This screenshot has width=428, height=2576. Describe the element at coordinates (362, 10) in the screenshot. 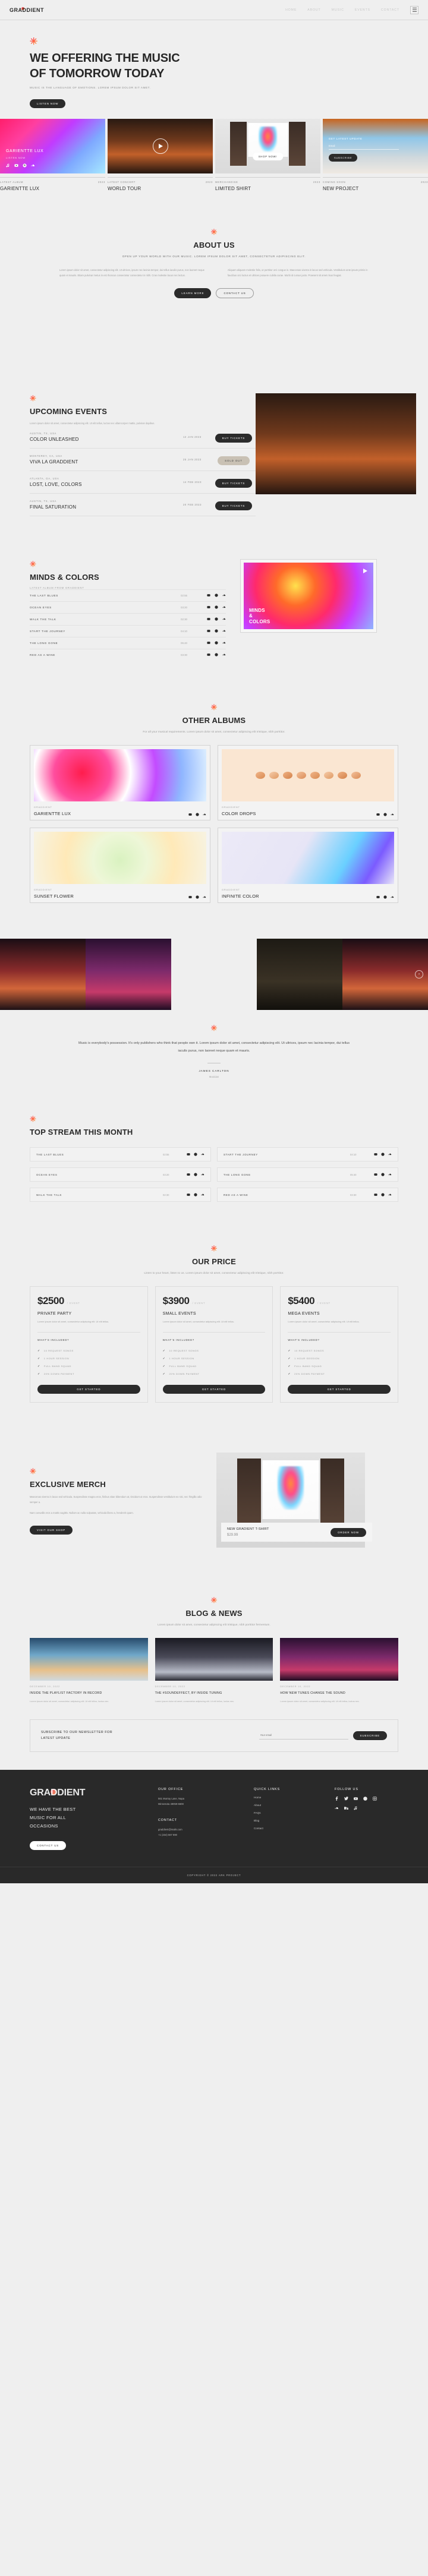

I see `nav-item-events: EVENTS` at that location.